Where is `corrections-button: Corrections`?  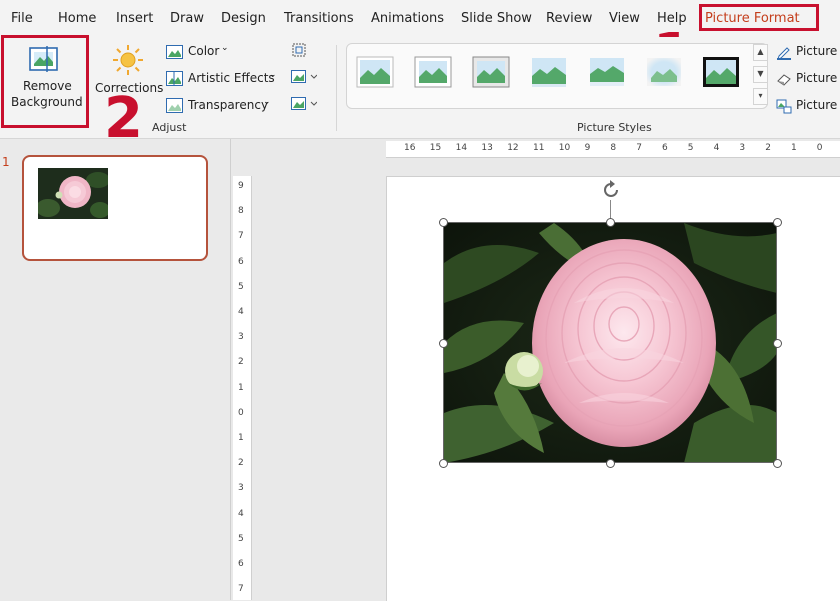
corrections-button: Corrections is located at coordinates (128, 69).